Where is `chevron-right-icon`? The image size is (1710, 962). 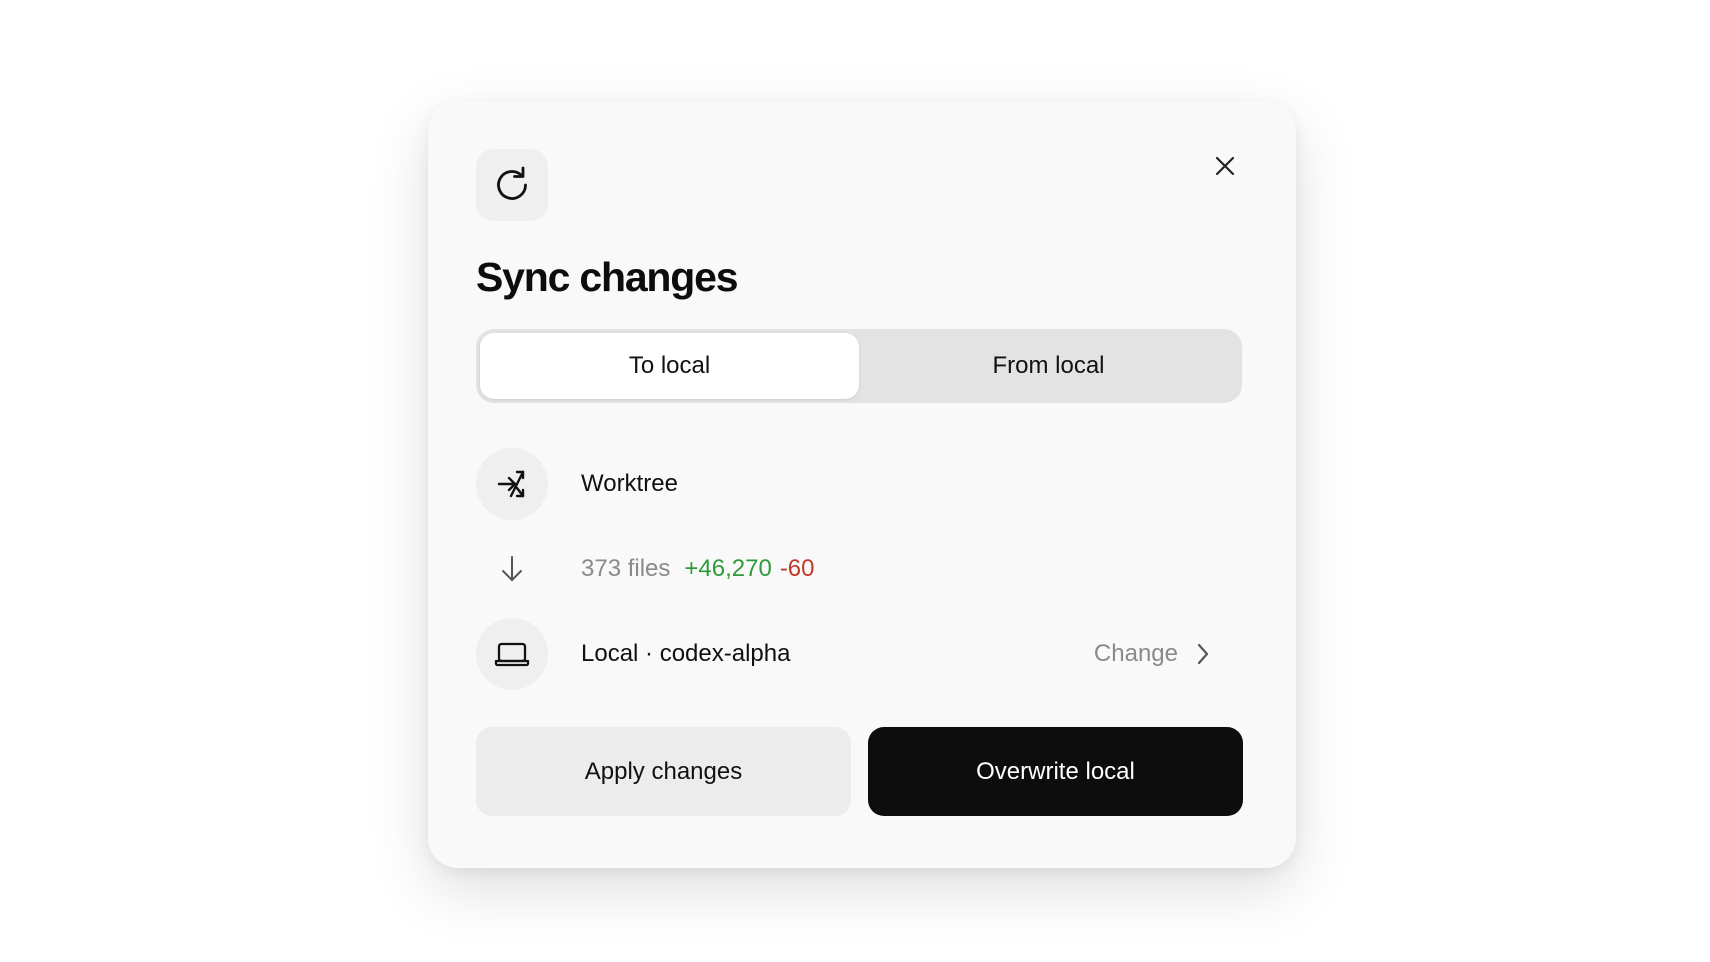
chevron-right-icon is located at coordinates (1203, 654).